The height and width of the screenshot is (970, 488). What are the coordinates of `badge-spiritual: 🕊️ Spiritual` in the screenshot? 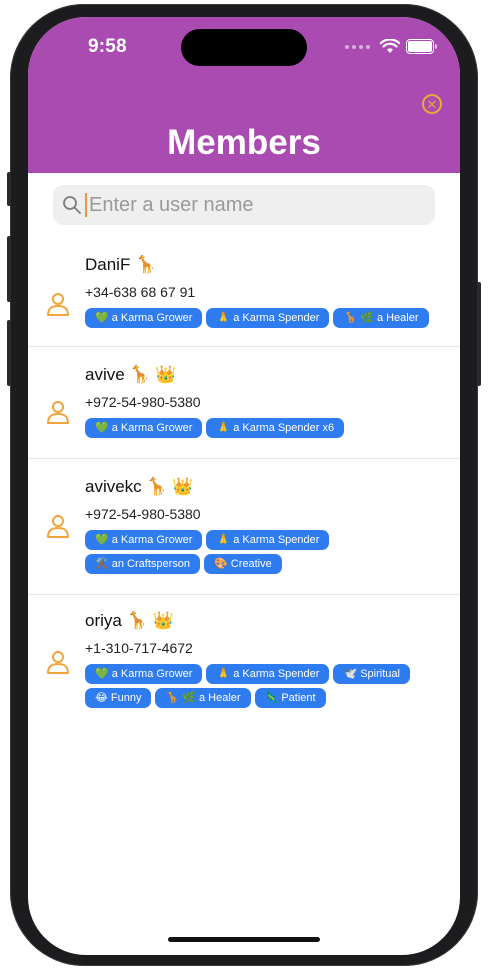 It's located at (371, 674).